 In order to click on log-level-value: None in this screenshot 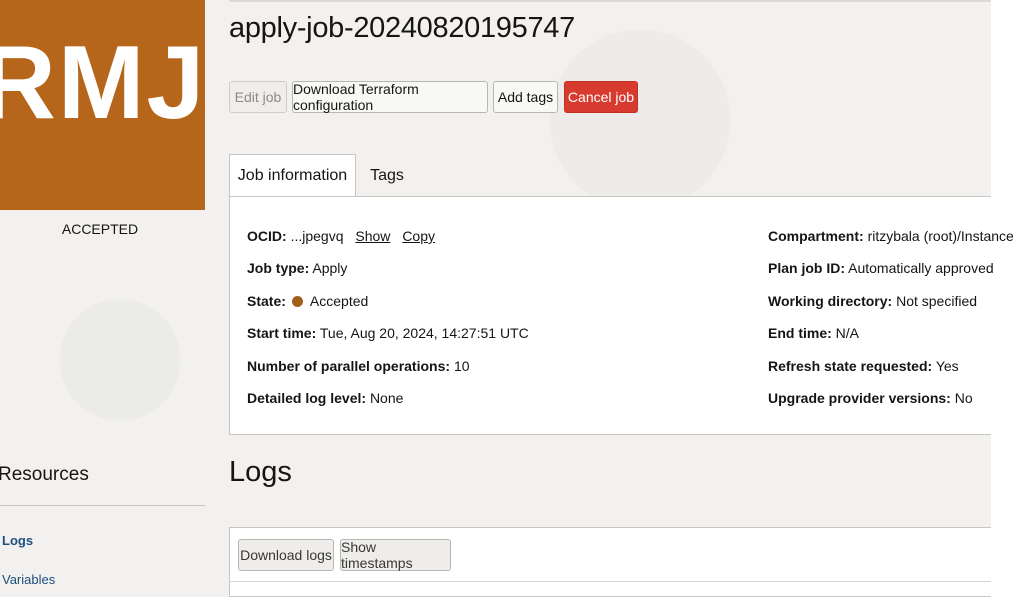, I will do `click(386, 398)`.